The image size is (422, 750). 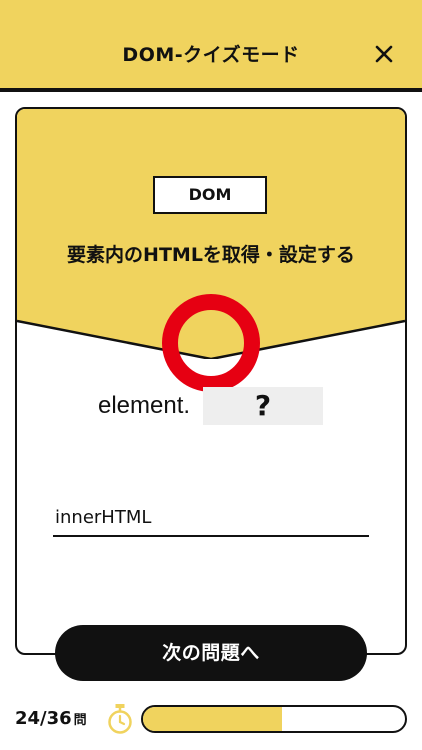 I want to click on answer-input: innerHTML, so click(x=103, y=517).